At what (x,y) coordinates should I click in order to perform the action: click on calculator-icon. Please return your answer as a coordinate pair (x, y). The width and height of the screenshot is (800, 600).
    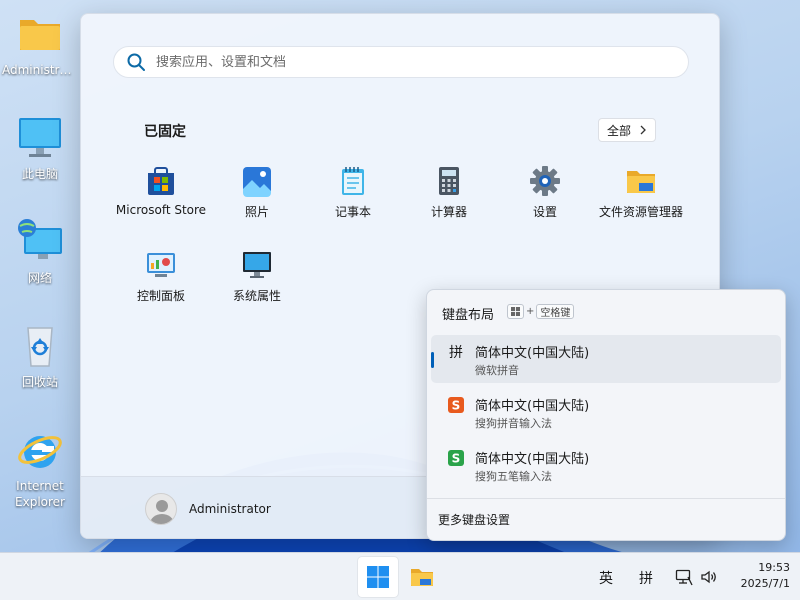
    Looking at the image, I should click on (449, 181).